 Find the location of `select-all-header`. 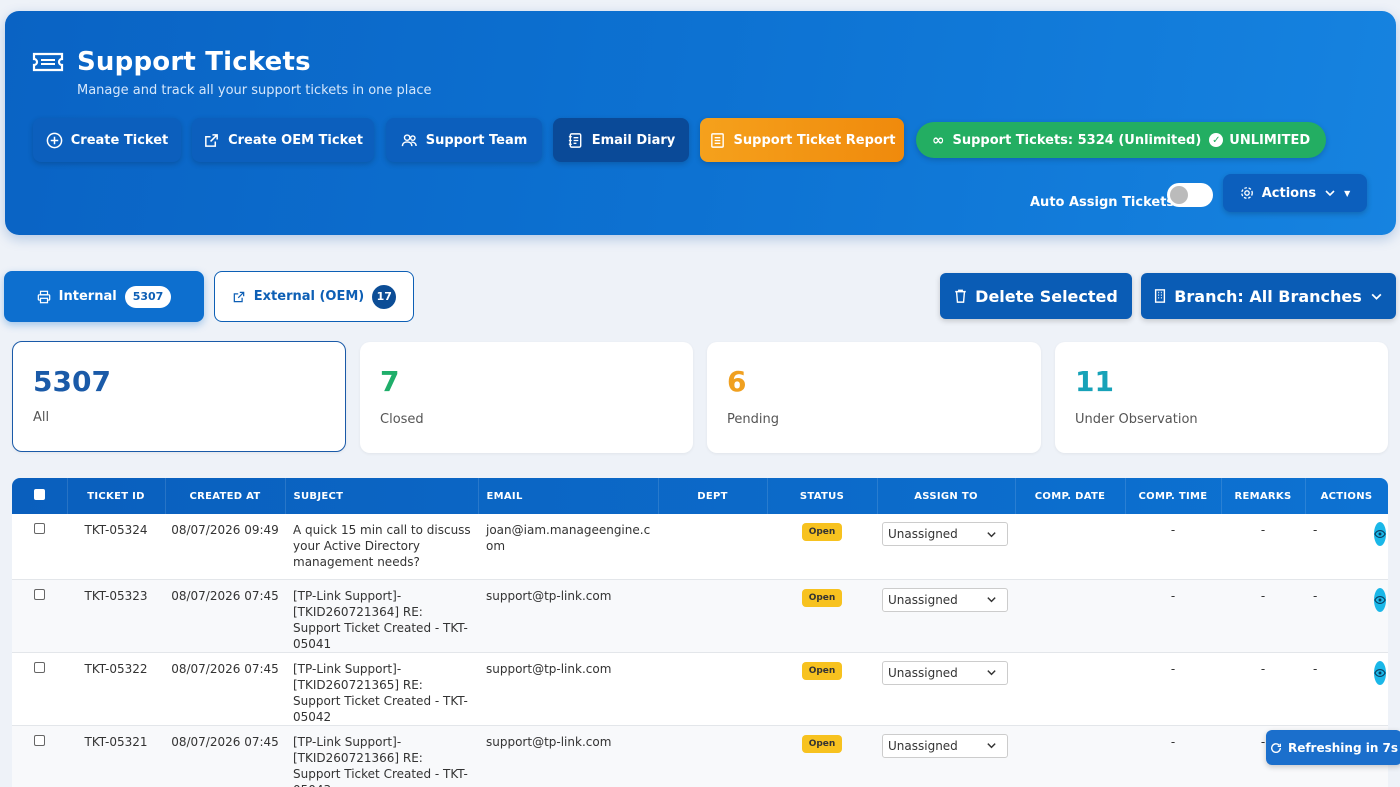

select-all-header is located at coordinates (40, 496).